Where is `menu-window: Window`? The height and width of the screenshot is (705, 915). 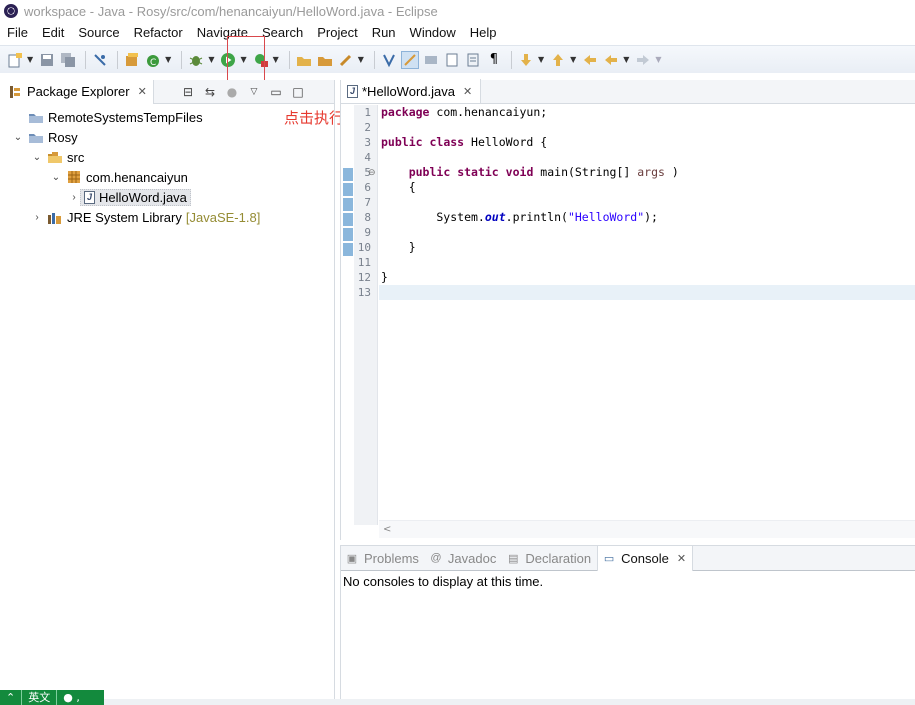
menu-window: Window is located at coordinates (433, 32).